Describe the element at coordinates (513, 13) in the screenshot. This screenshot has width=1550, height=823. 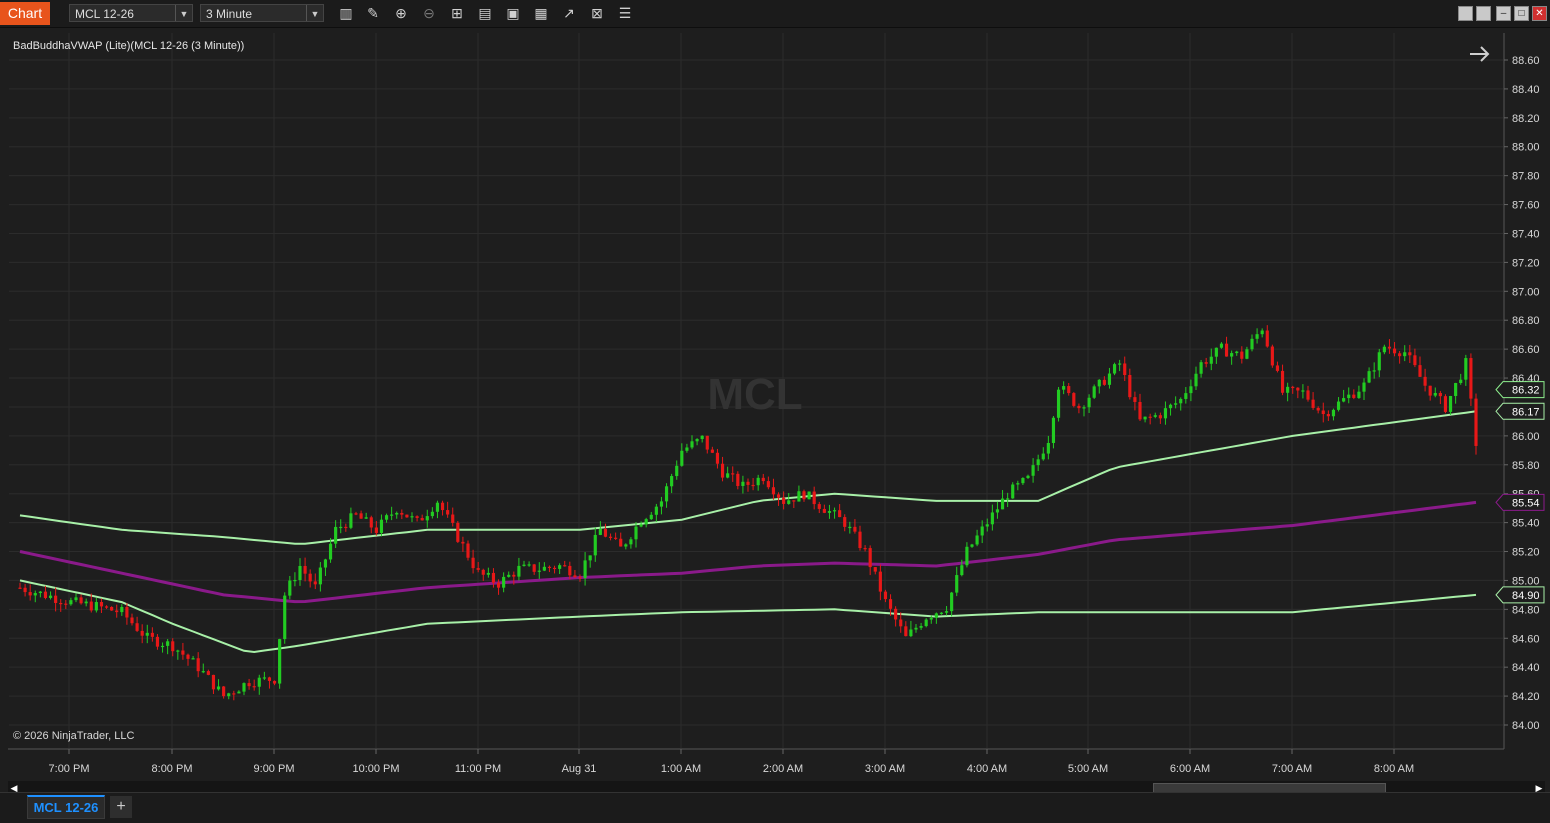
I see `template-icon: ▣` at that location.